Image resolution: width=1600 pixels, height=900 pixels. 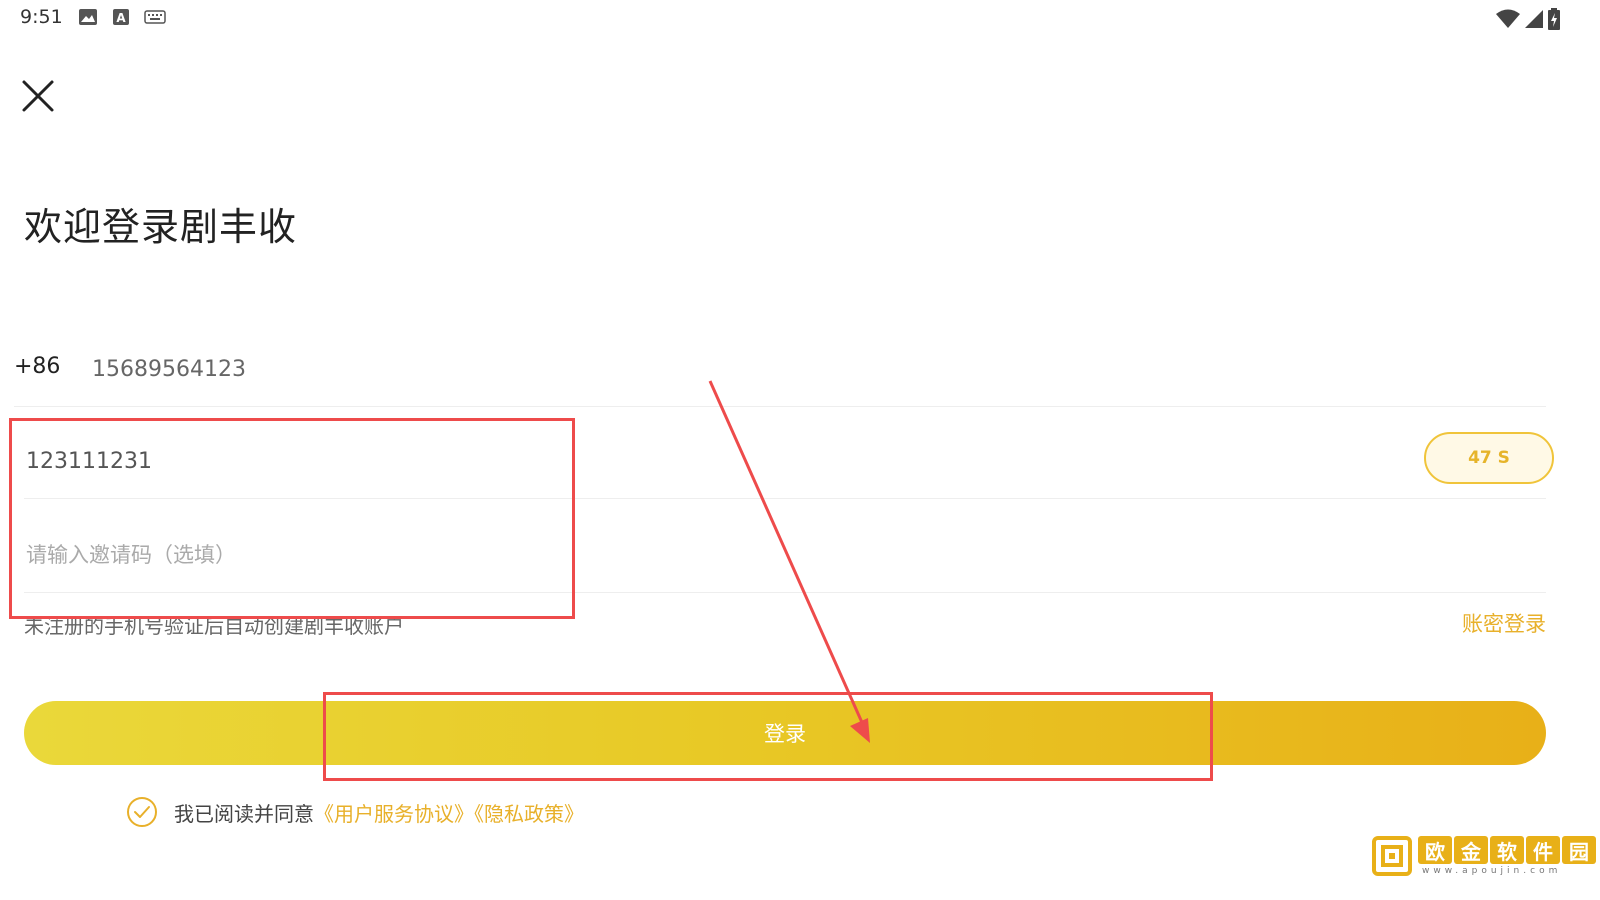 I want to click on phone-row: +86, so click(x=780, y=373).